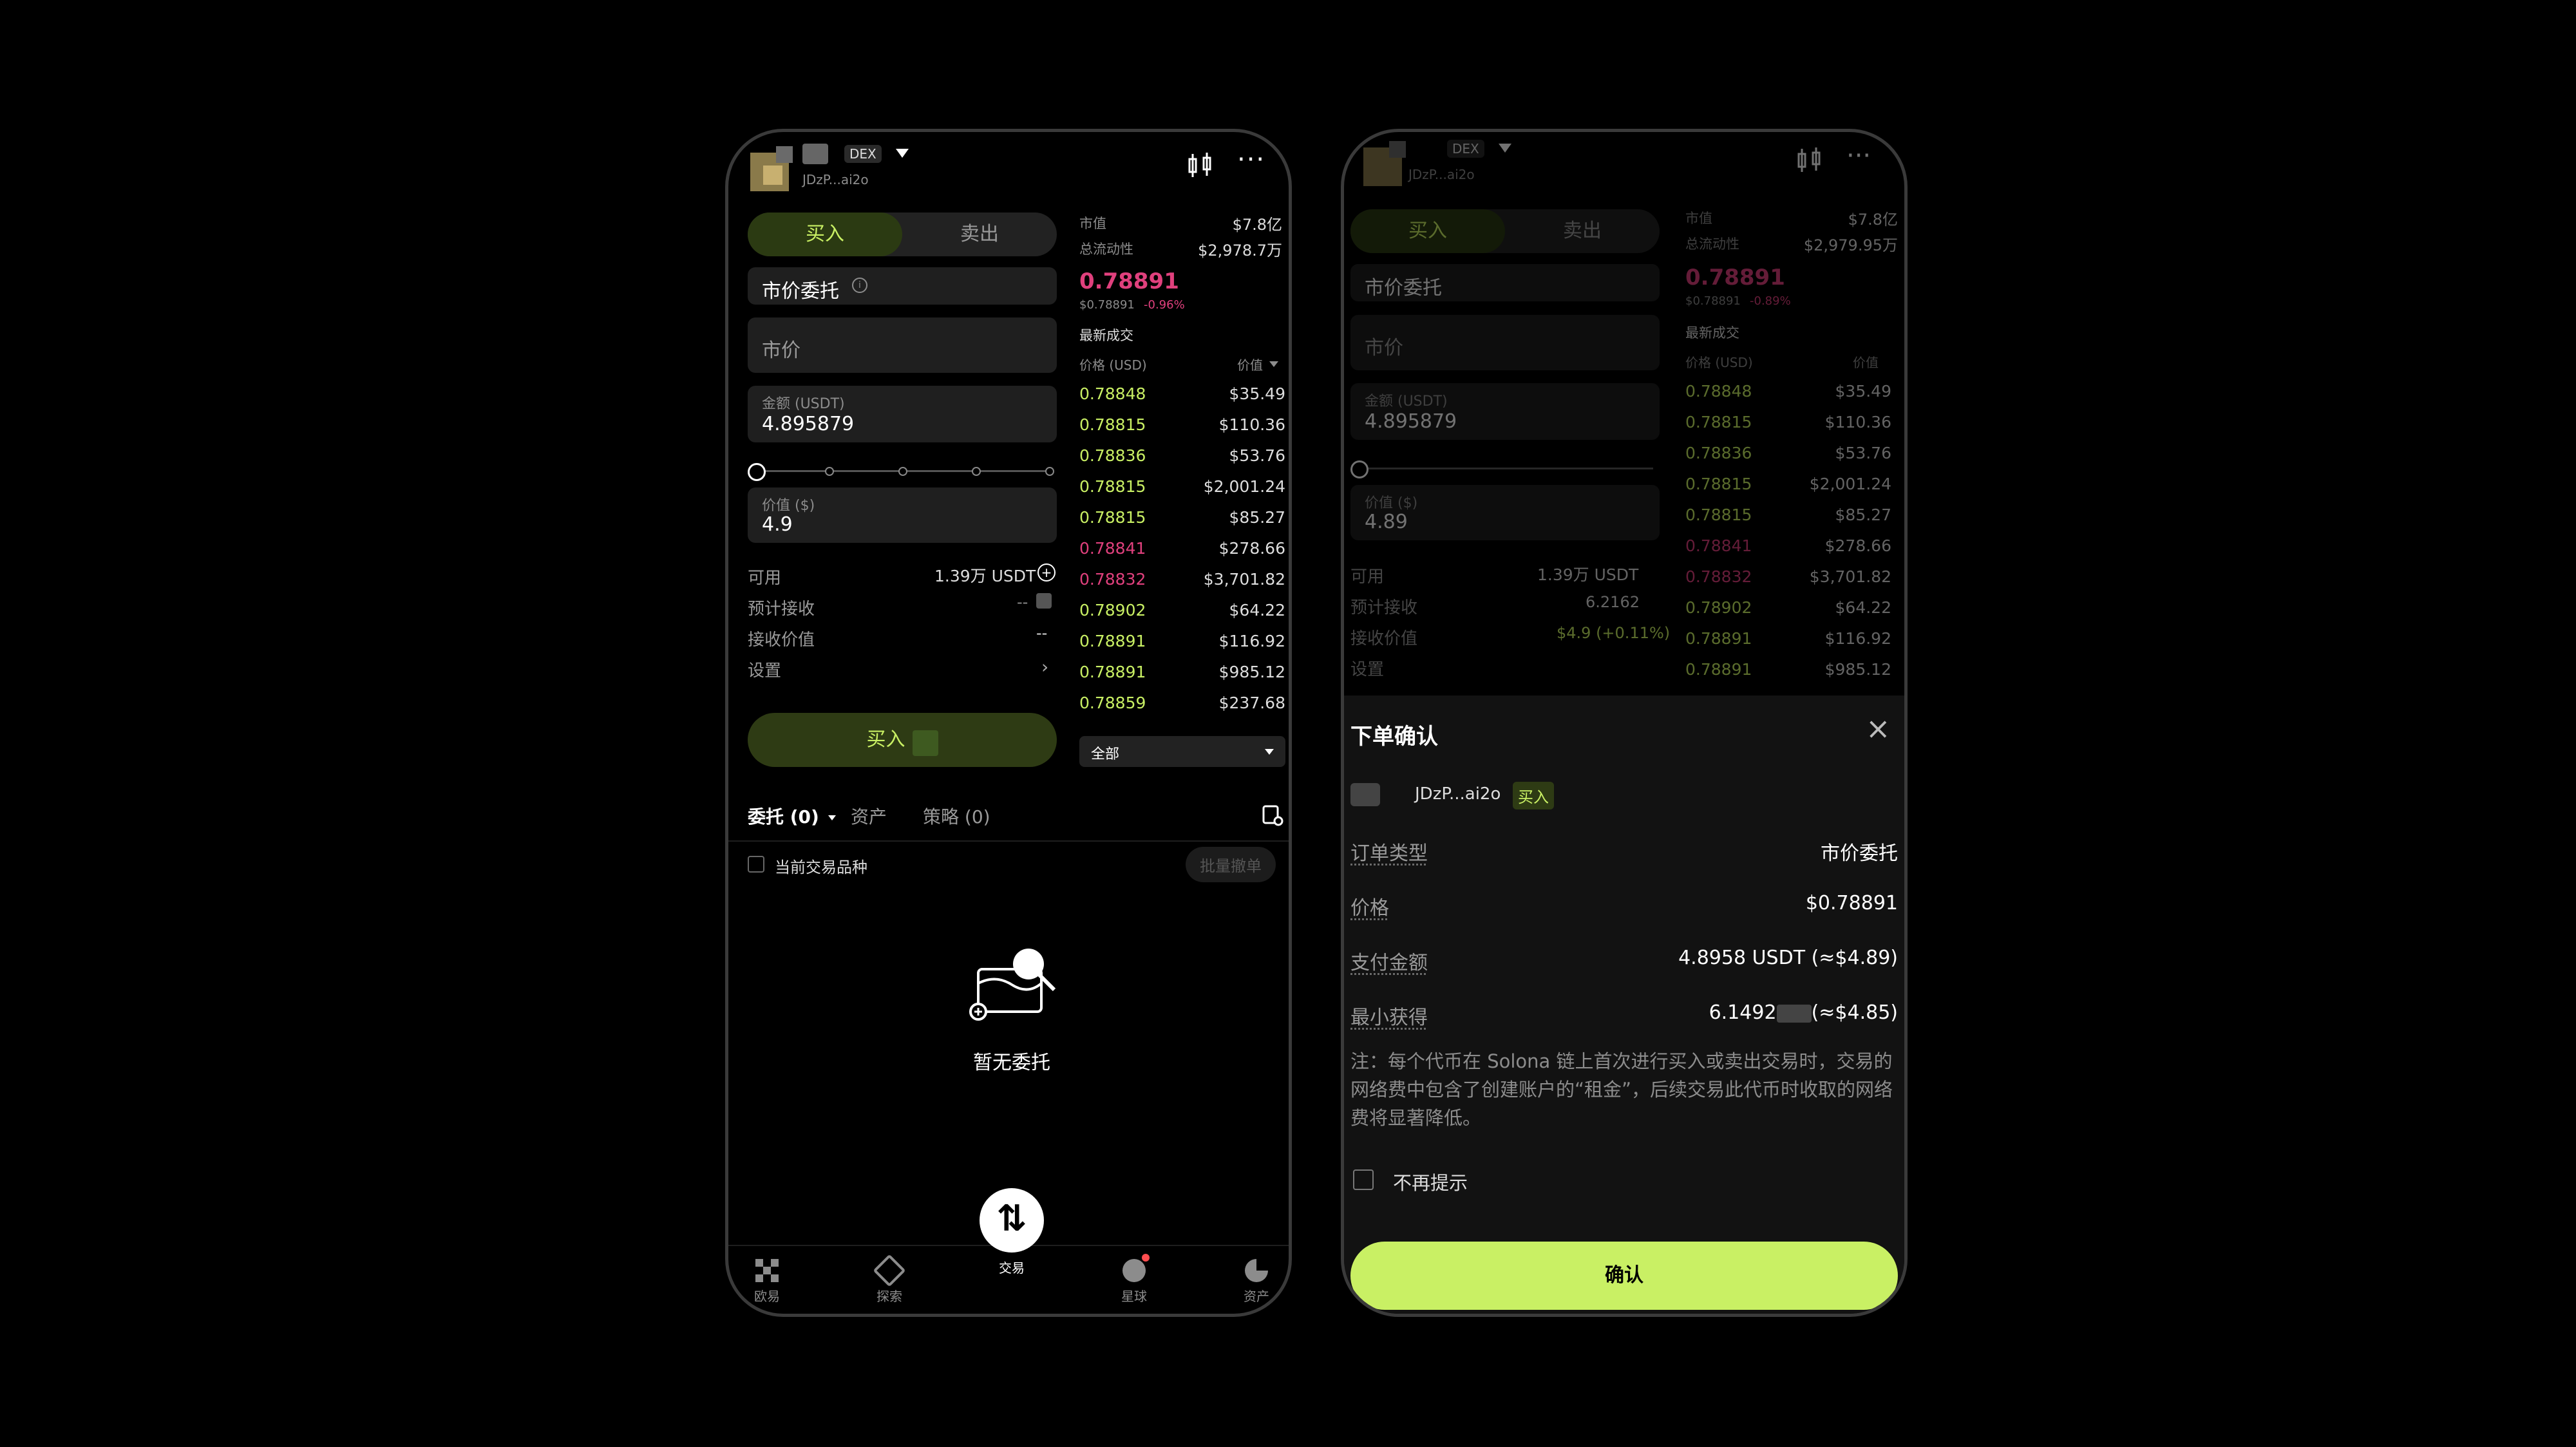 The width and height of the screenshot is (2576, 1447). I want to click on trade-row: 0.78815 $2,001.24, so click(1788, 490).